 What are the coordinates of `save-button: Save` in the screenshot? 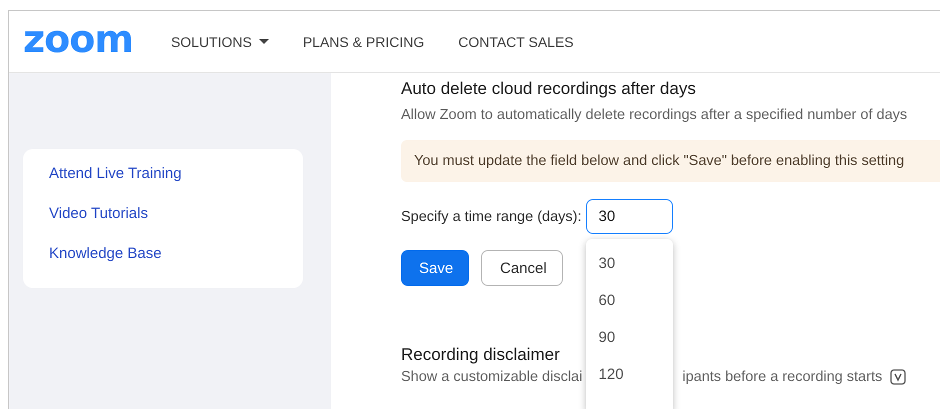 It's located at (435, 268).